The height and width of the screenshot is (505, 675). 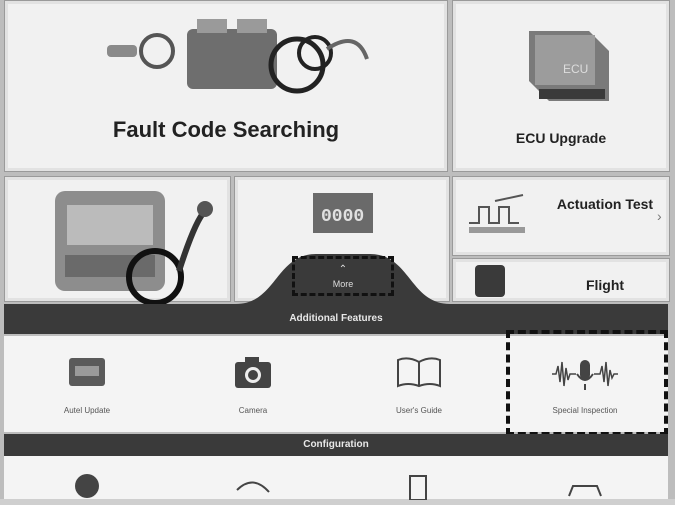 What do you see at coordinates (575, 69) in the screenshot?
I see `ecu-chip-text: ECU` at bounding box center [575, 69].